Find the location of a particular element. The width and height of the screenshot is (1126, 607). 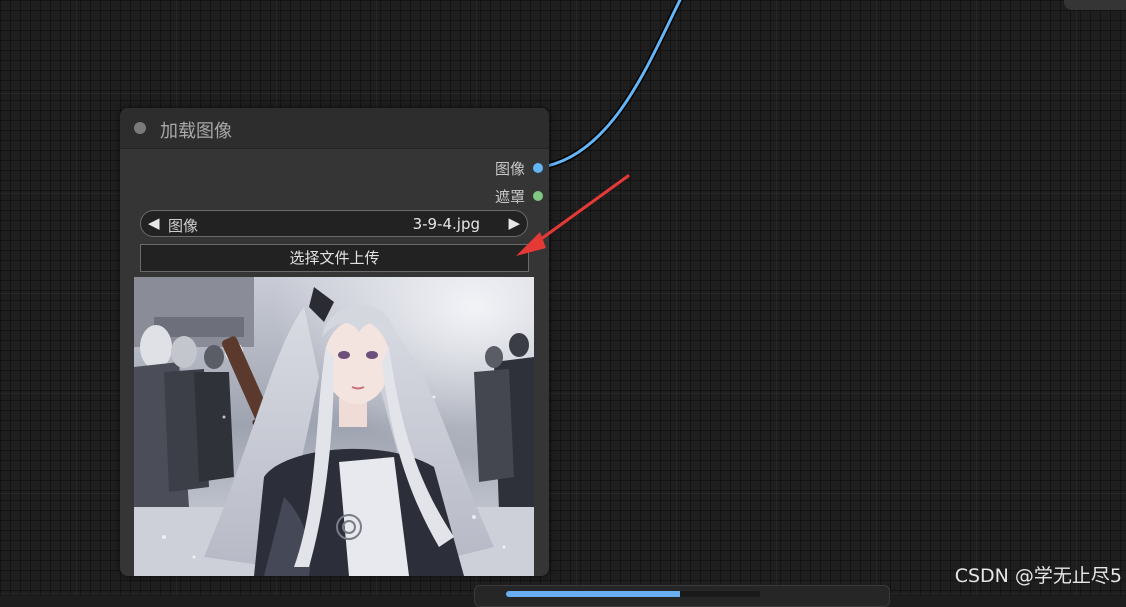

image-combo-widget: ◀ 图像 3-9-4.jpg ▶ is located at coordinates (334, 223).